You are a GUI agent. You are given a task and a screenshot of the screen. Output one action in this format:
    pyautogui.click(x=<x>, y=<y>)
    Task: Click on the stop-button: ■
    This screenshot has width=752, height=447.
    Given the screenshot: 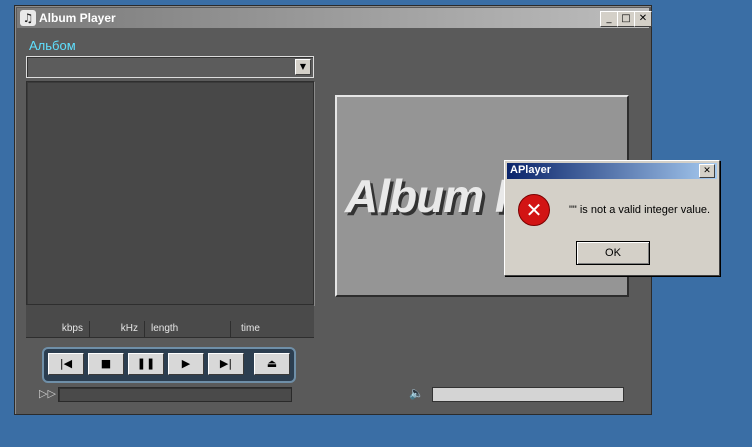 What is the action you would take?
    pyautogui.click(x=106, y=364)
    